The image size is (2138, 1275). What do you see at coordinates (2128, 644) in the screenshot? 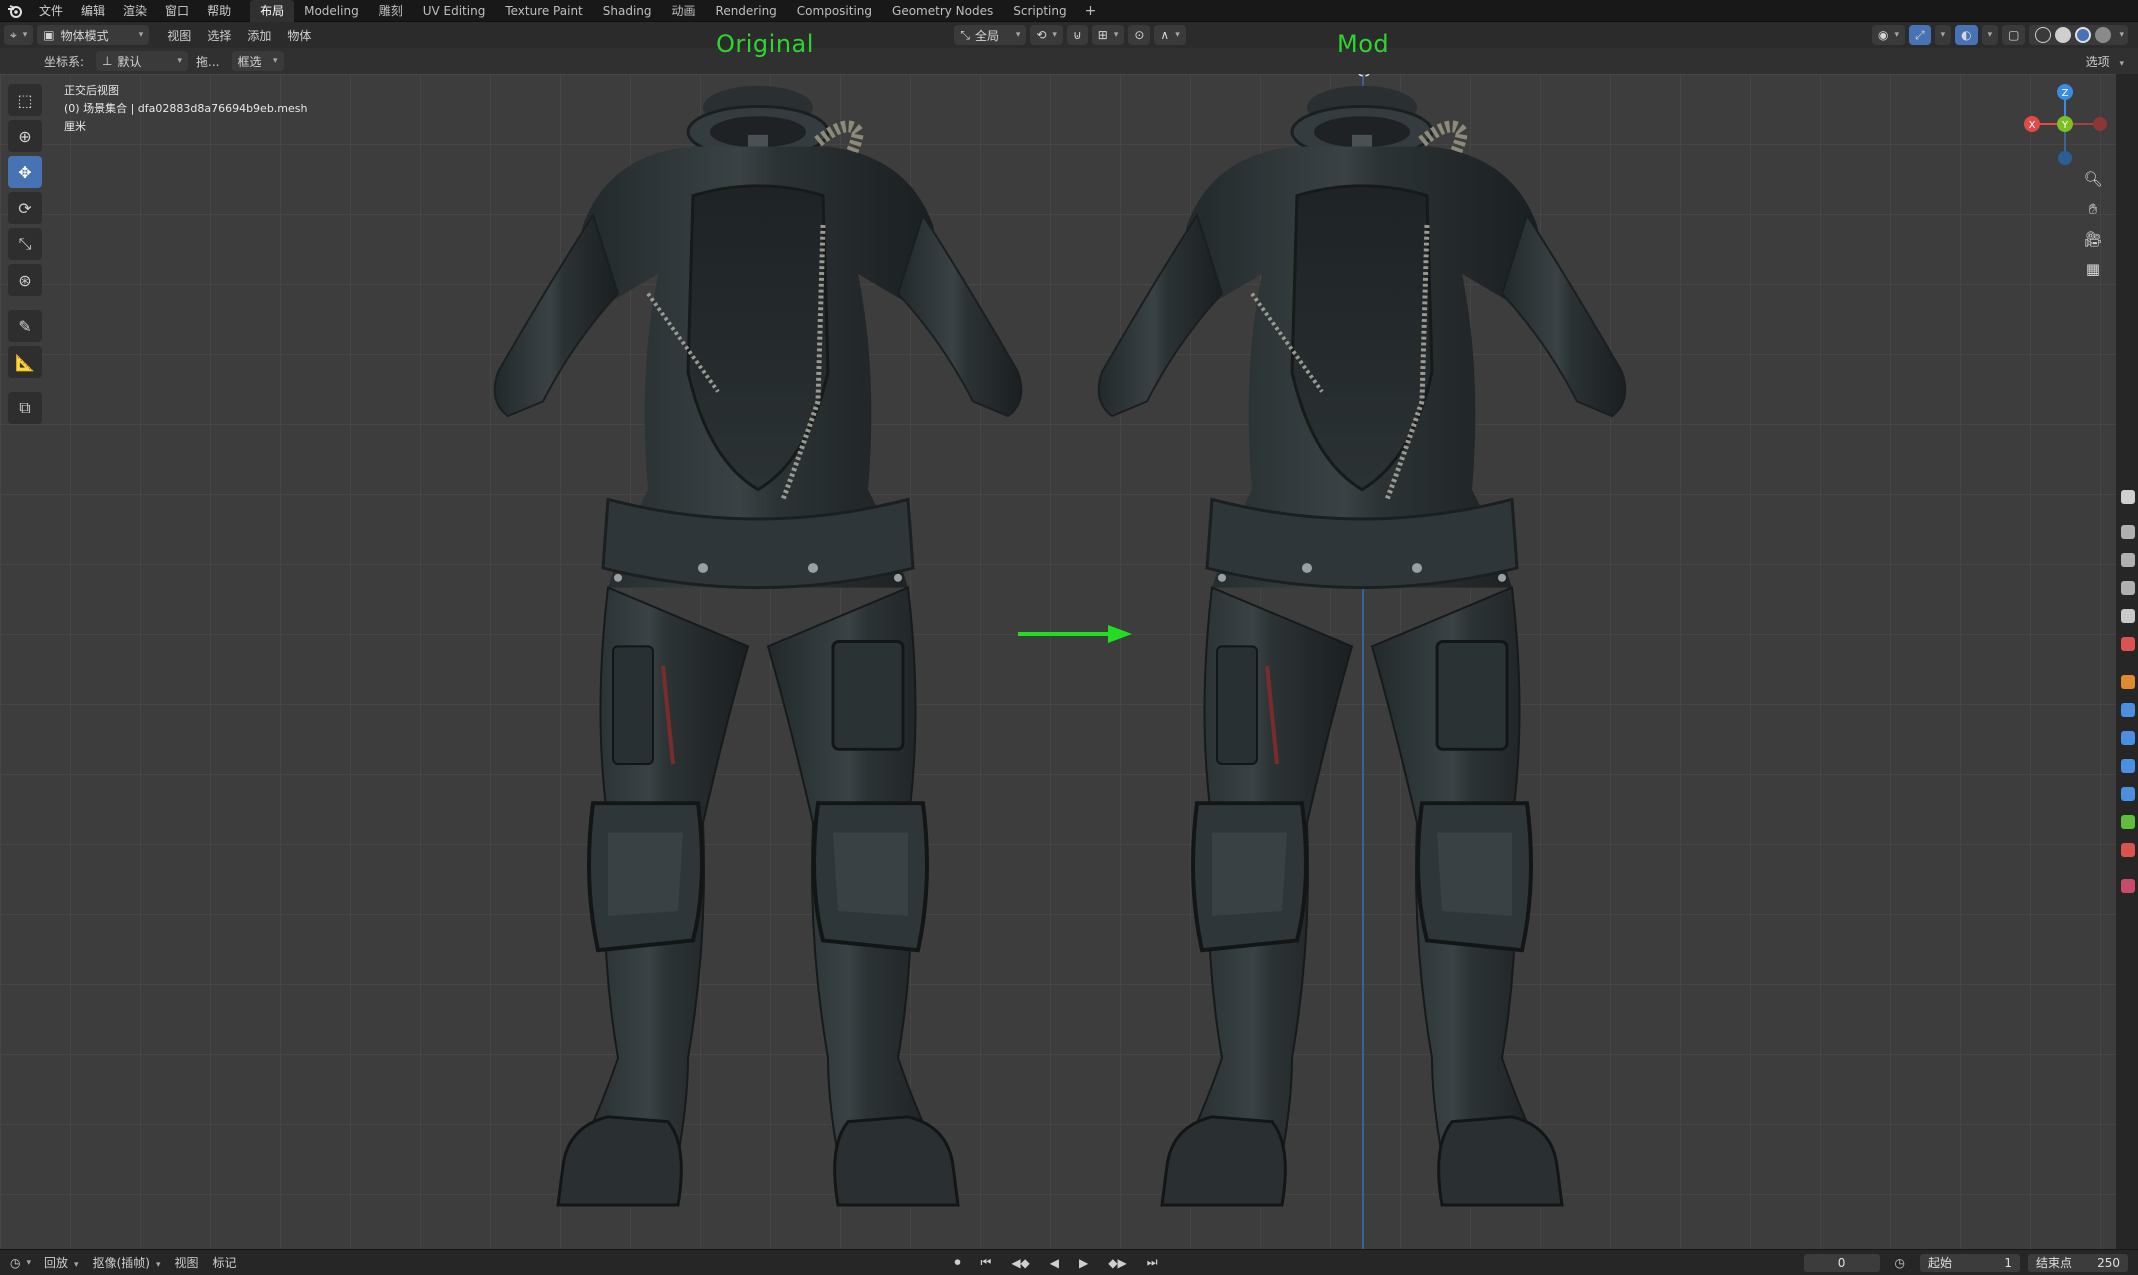
I see `world-tab-icon` at bounding box center [2128, 644].